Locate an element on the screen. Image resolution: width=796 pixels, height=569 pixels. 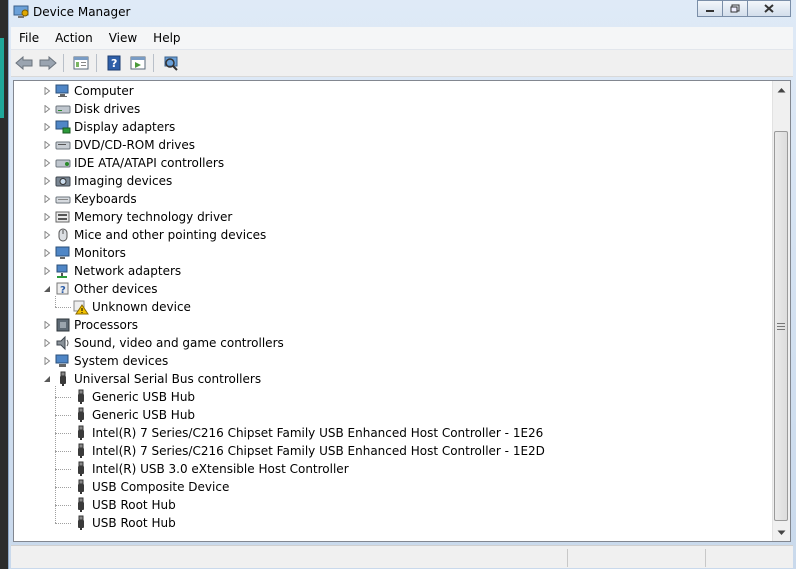
background-desktop-strip is located at coordinates (4, 284).